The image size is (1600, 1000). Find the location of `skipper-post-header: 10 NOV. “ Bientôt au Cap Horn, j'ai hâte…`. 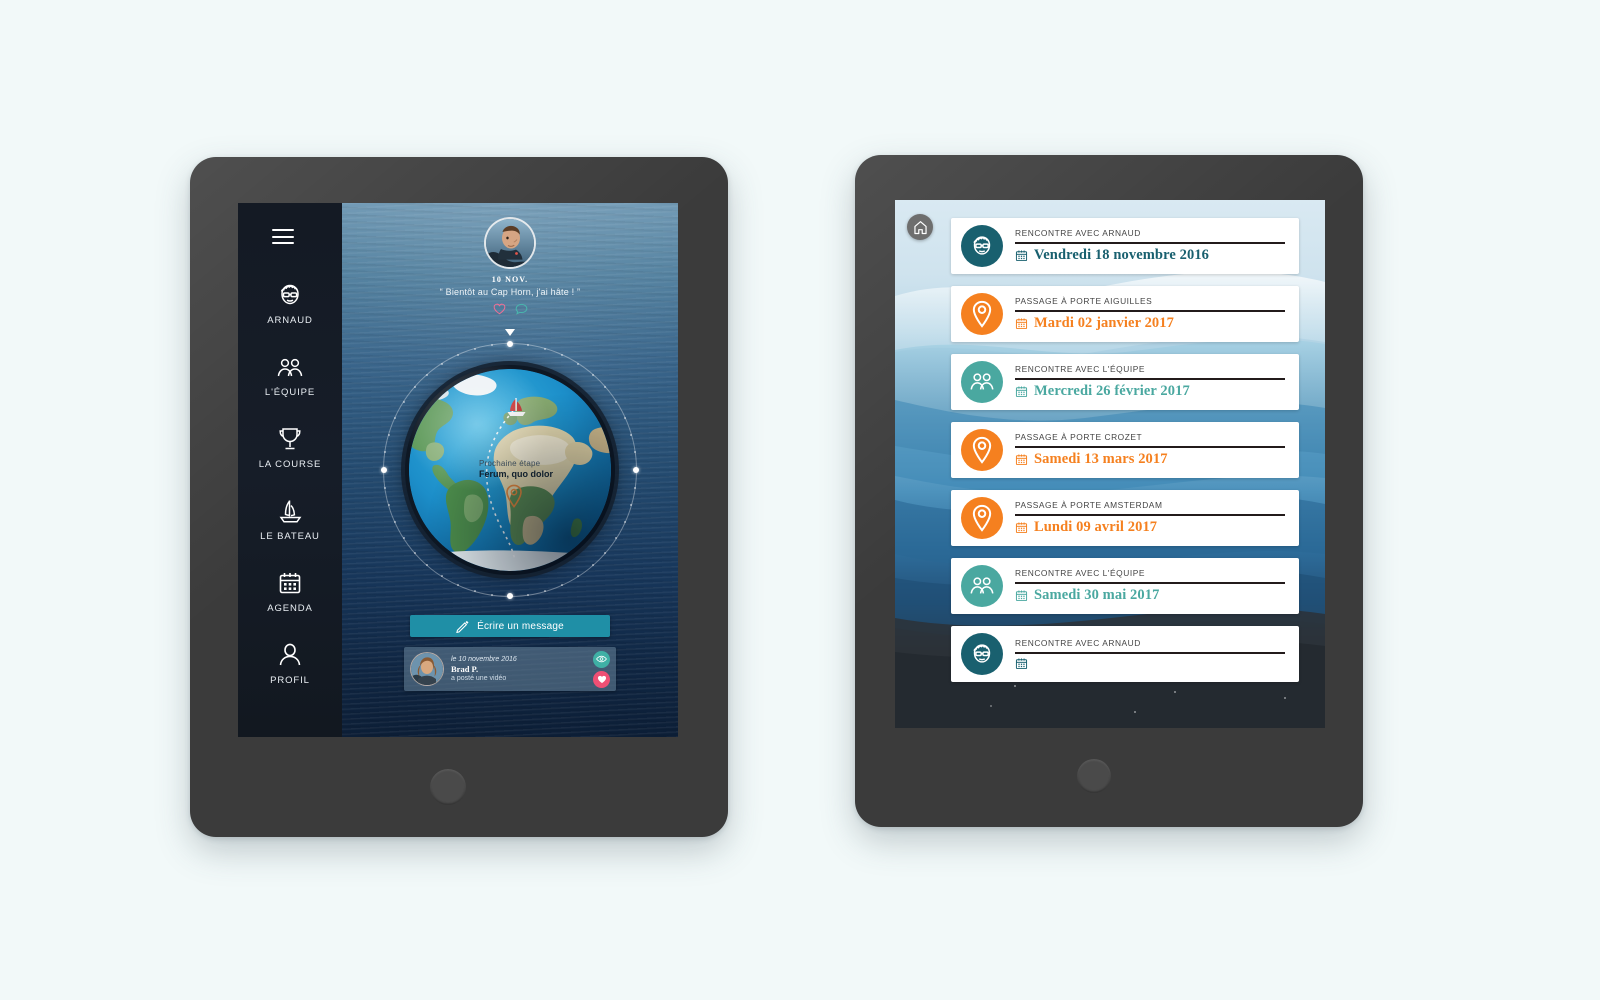

skipper-post-header: 10 NOV. “ Bientôt au Cap Horn, j'ai hâte… is located at coordinates (510, 268).